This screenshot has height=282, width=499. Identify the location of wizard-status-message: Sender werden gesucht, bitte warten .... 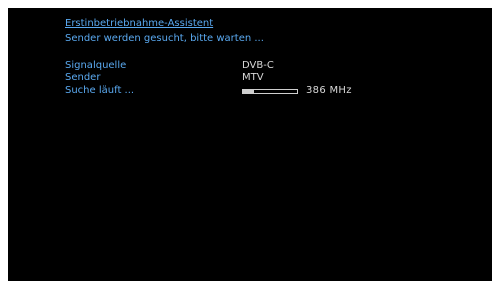
(164, 38).